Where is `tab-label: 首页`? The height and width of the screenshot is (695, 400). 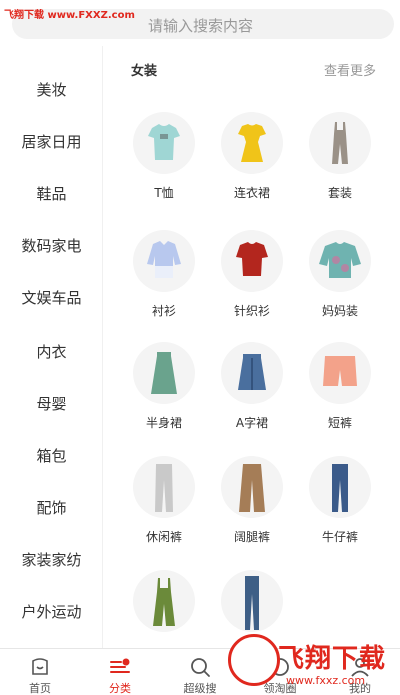 tab-label: 首页 is located at coordinates (40, 688).